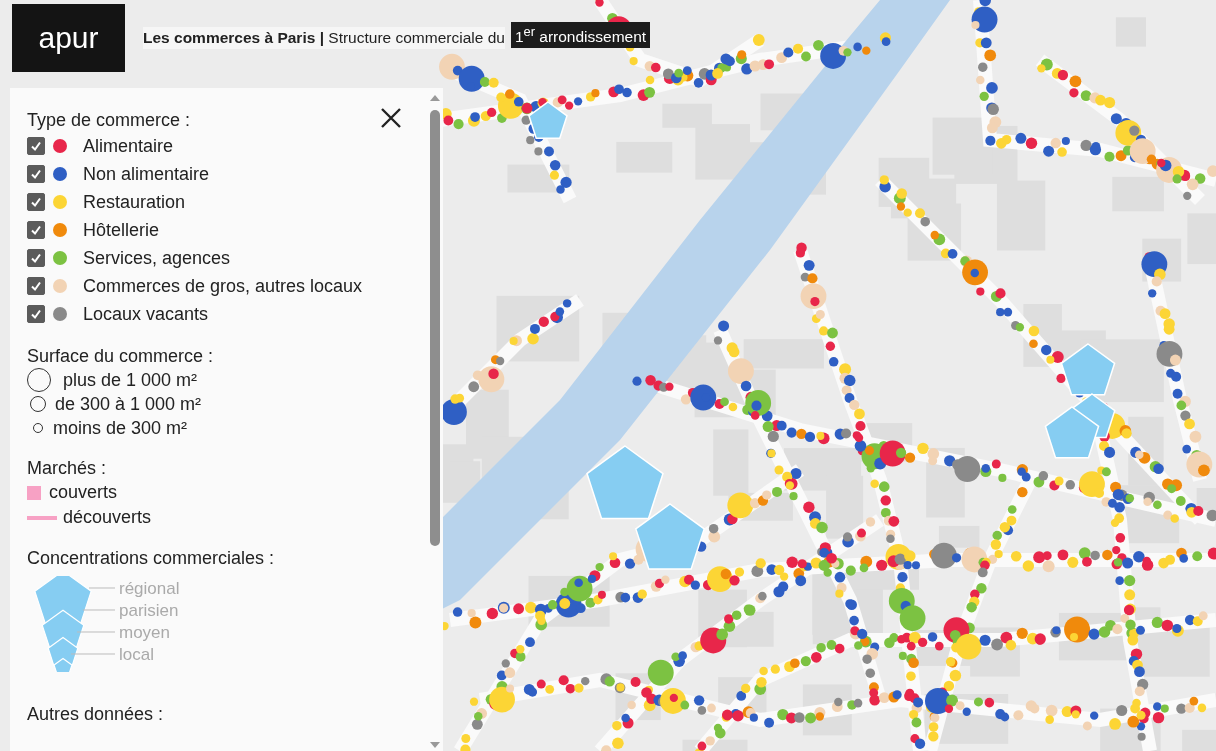 This screenshot has width=1216, height=751. Describe the element at coordinates (151, 558) in the screenshot. I see `section-title: Concentrations commerciales :` at that location.